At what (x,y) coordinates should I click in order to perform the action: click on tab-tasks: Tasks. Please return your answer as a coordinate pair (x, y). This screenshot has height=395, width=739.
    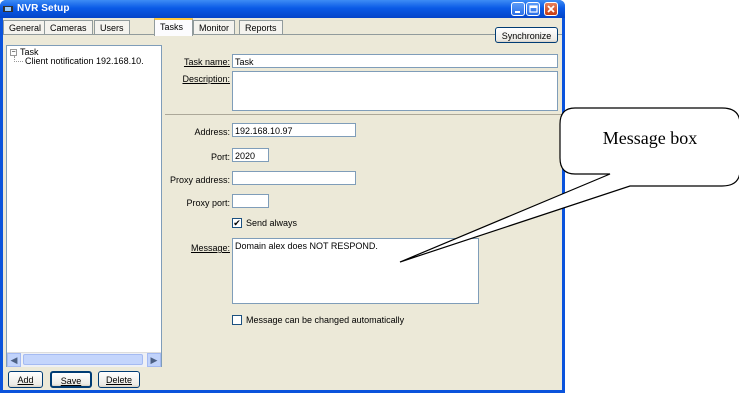
    Looking at the image, I should click on (173, 27).